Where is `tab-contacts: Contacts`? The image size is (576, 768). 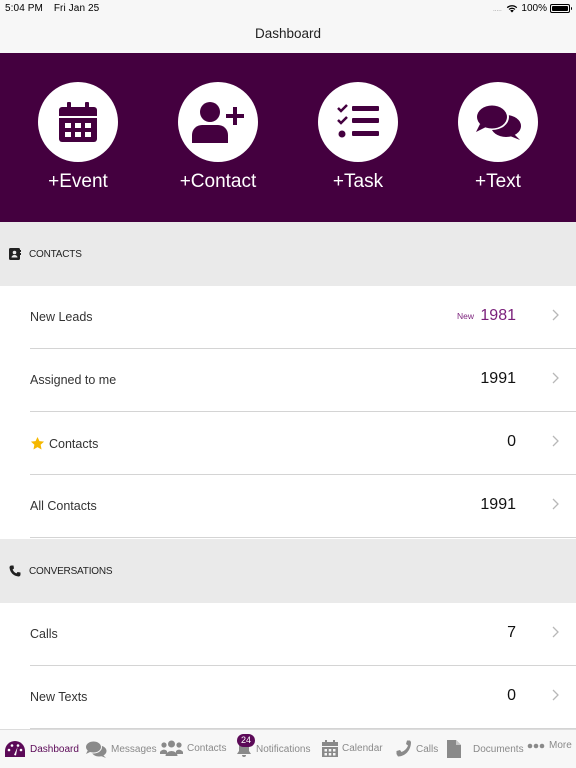
tab-contacts: Contacts is located at coordinates (193, 748).